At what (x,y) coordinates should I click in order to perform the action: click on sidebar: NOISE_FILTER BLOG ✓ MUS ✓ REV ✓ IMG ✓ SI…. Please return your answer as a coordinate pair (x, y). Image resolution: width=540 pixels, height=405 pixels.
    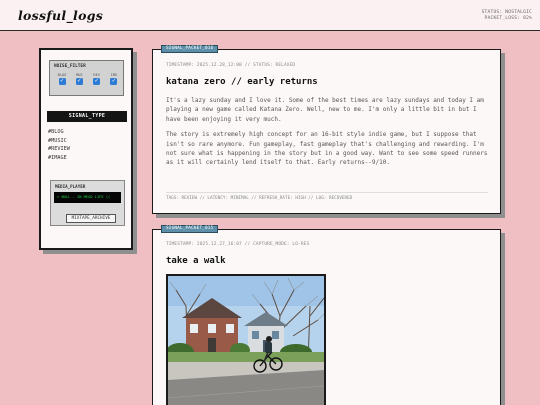
    Looking at the image, I should click on (86, 149).